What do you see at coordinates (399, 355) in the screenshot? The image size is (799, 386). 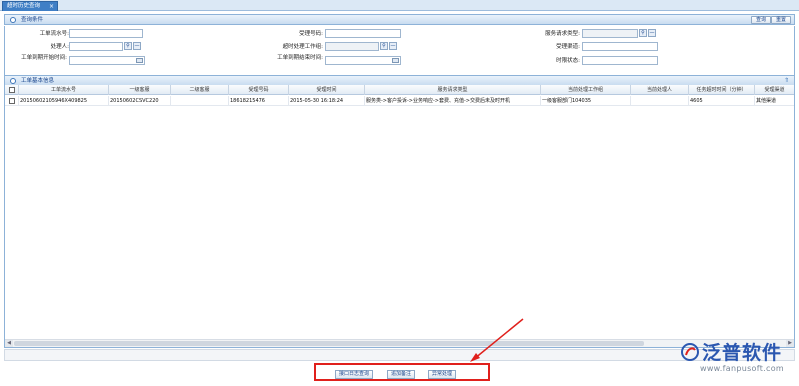 I see `grid-footer` at bounding box center [399, 355].